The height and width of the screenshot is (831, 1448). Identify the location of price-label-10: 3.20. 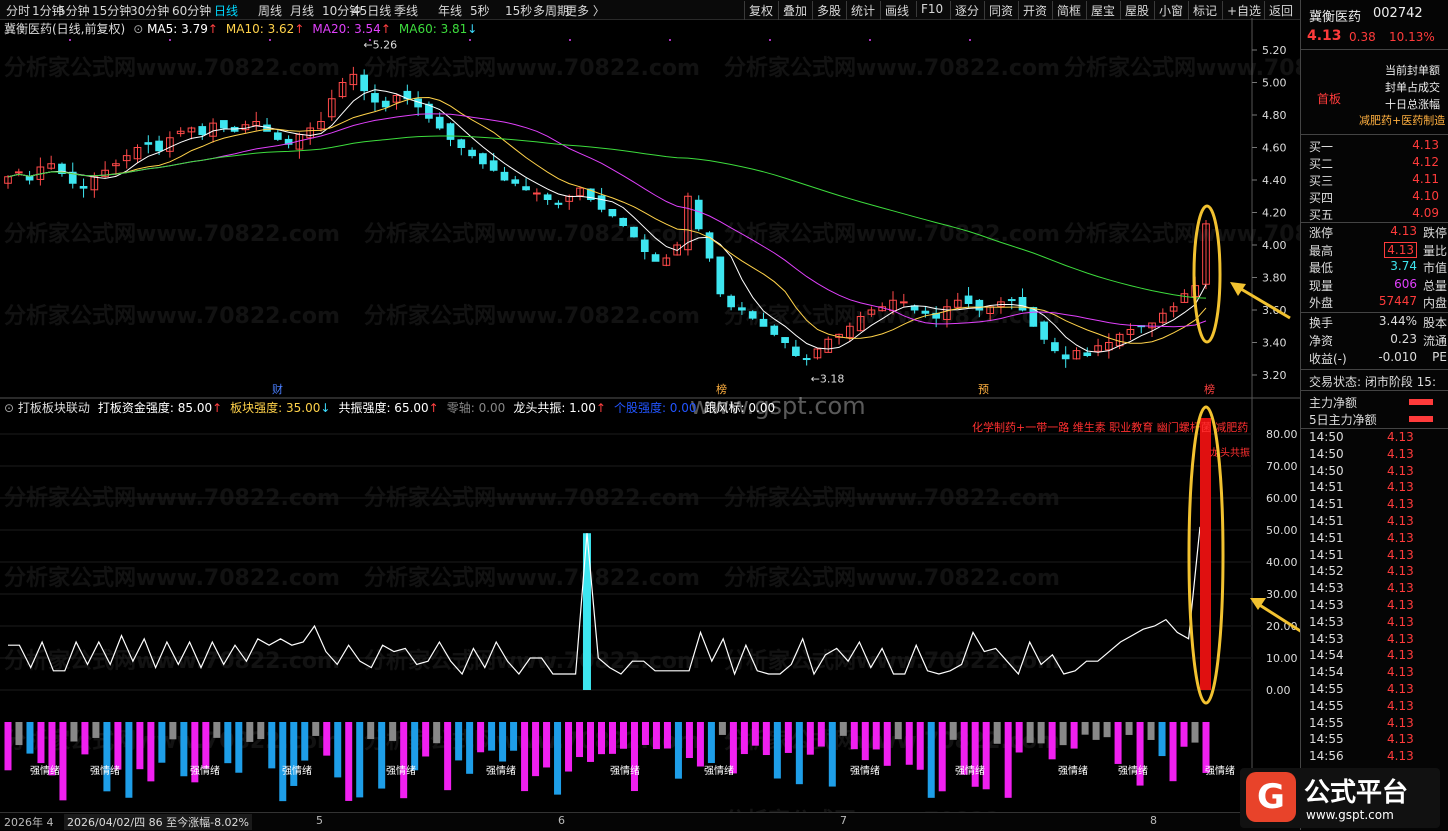
(1274, 375).